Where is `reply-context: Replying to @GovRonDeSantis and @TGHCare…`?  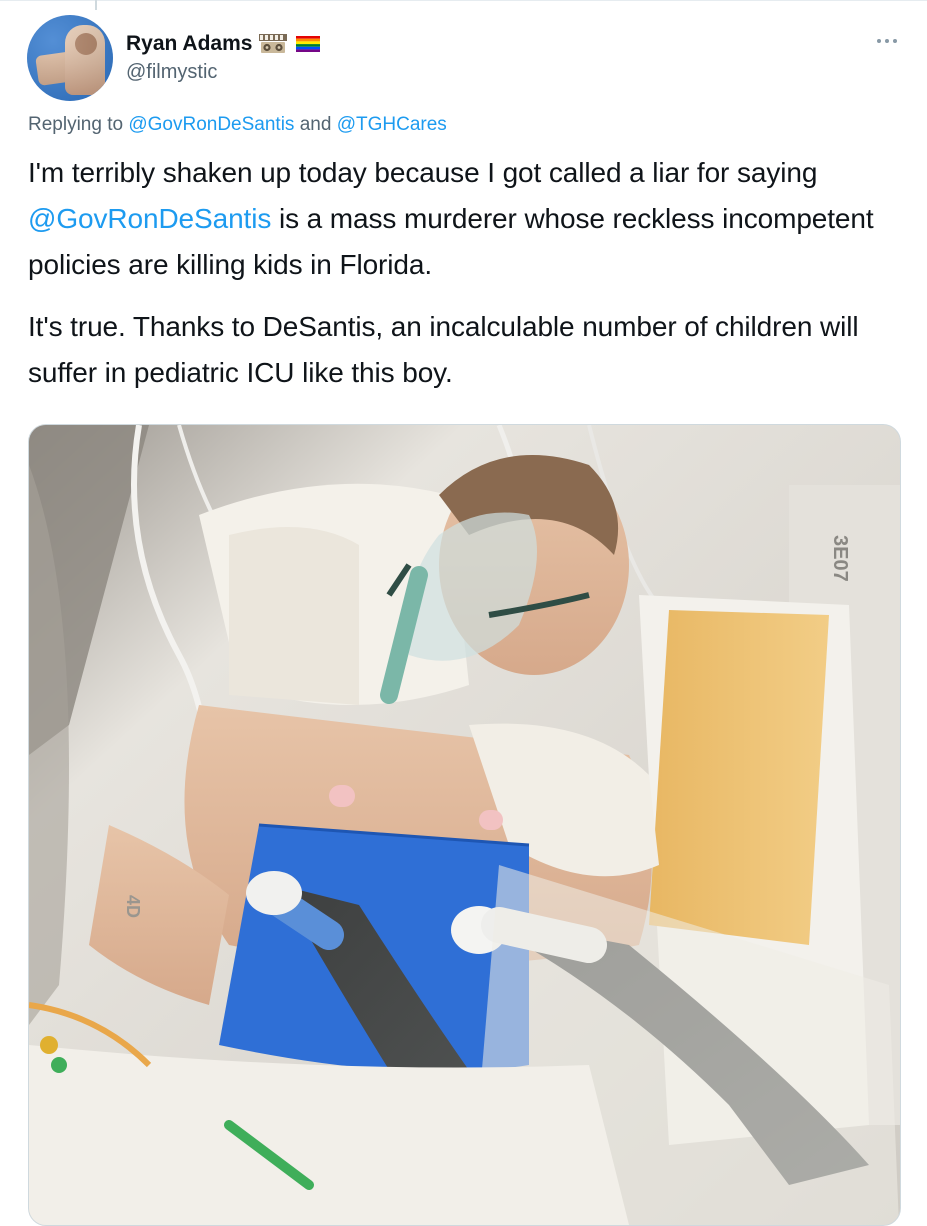
reply-context: Replying to @GovRonDeSantis and @TGHCare… is located at coordinates (237, 125).